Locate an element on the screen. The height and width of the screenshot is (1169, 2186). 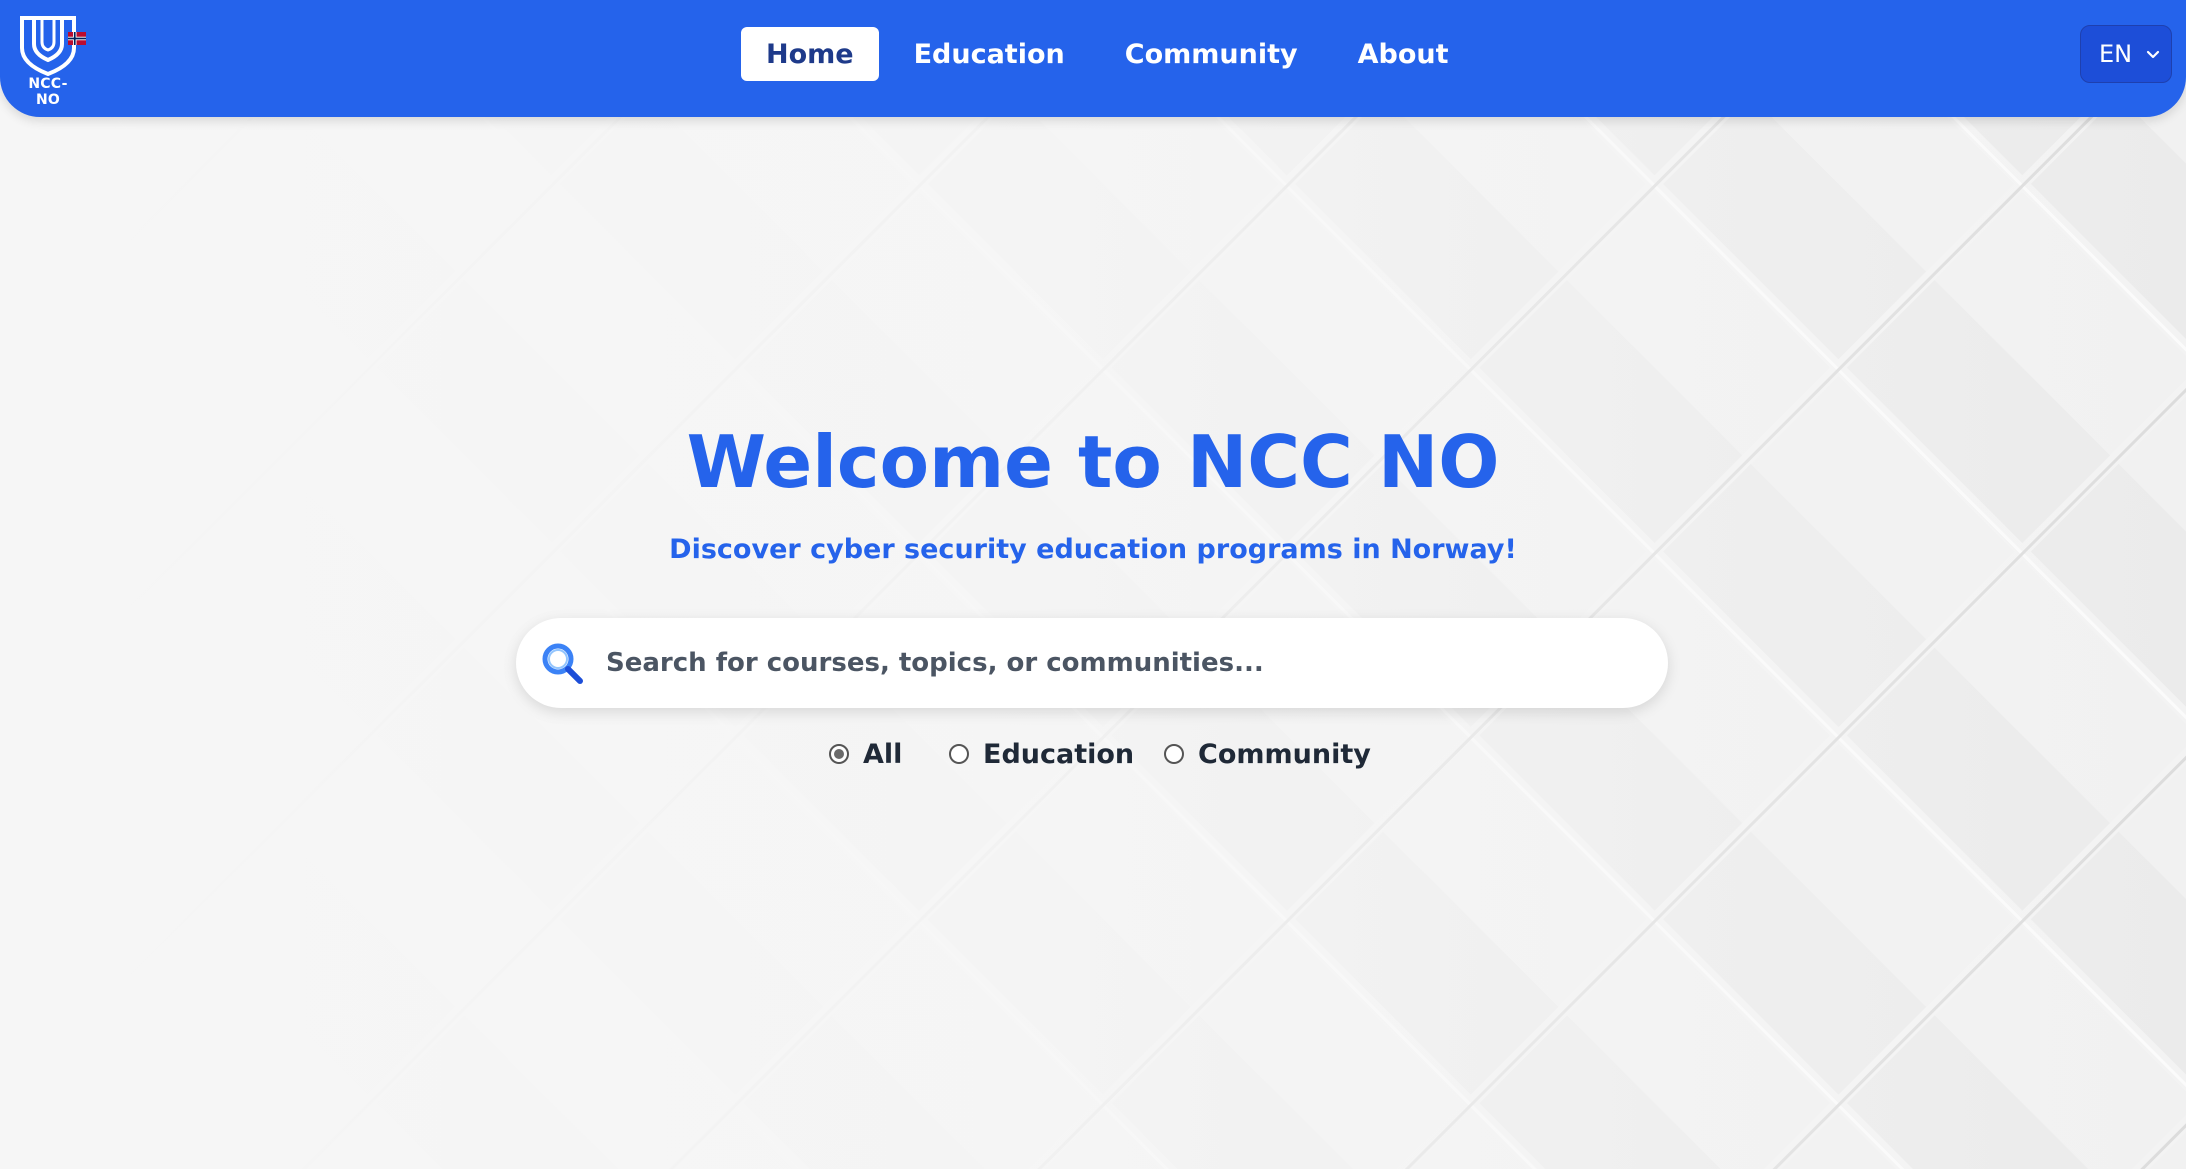
search-bar is located at coordinates (1092, 663).